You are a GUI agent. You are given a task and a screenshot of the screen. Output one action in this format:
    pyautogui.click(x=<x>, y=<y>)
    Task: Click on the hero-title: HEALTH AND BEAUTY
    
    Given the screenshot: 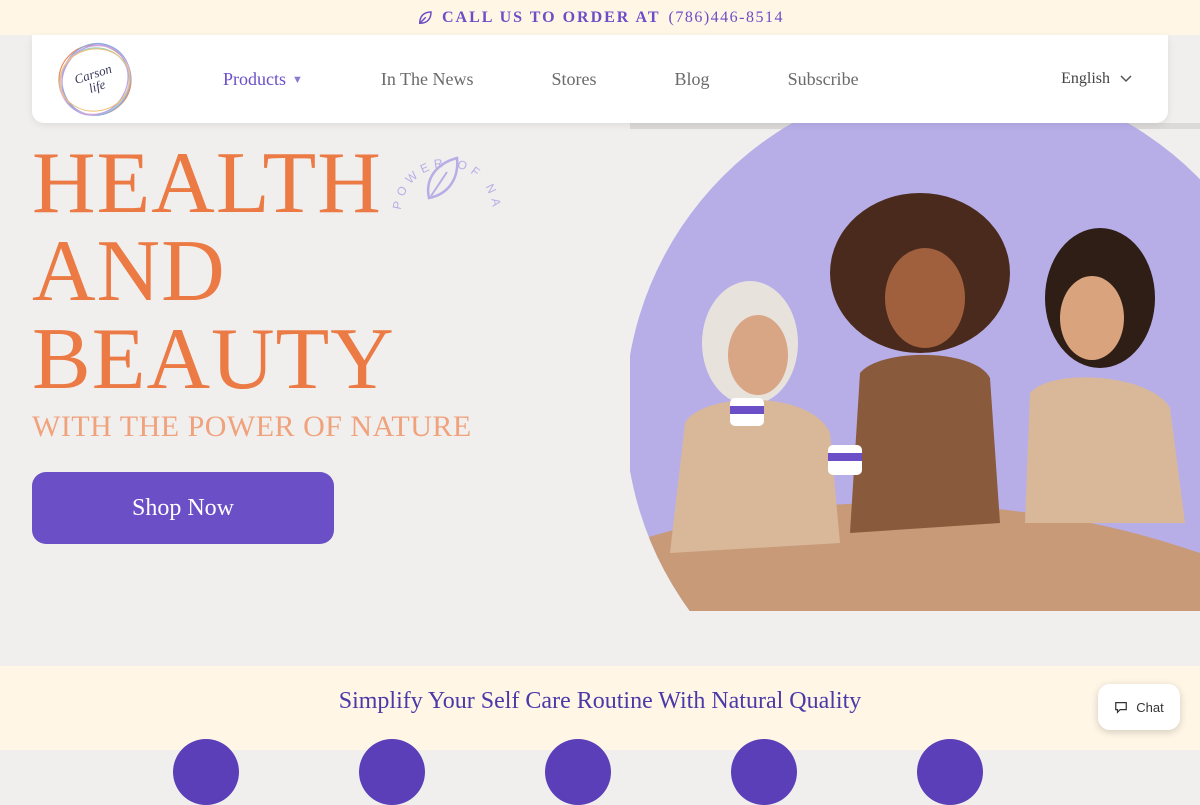 What is the action you would take?
    pyautogui.click(x=213, y=272)
    